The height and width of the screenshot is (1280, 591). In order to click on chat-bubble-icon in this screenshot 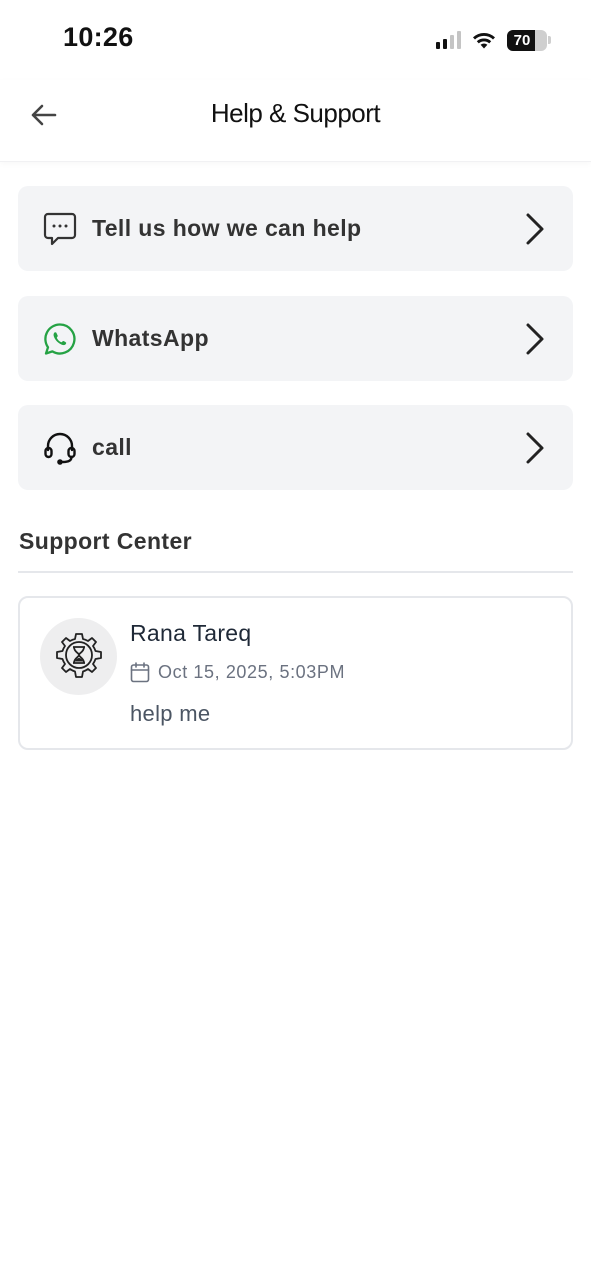, I will do `click(60, 229)`.